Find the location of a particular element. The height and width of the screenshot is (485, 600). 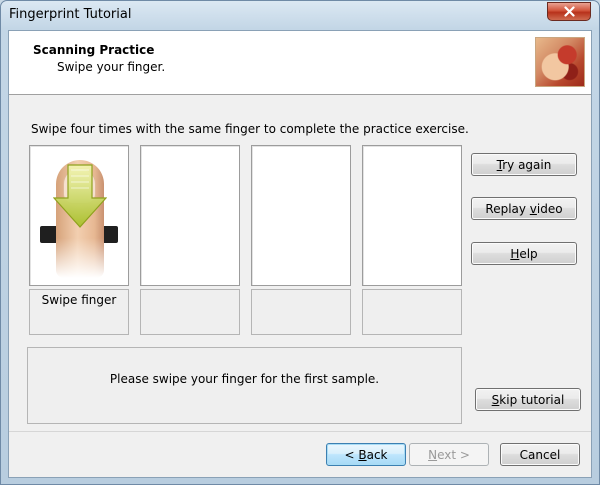

try-again-button: Try again is located at coordinates (524, 164).